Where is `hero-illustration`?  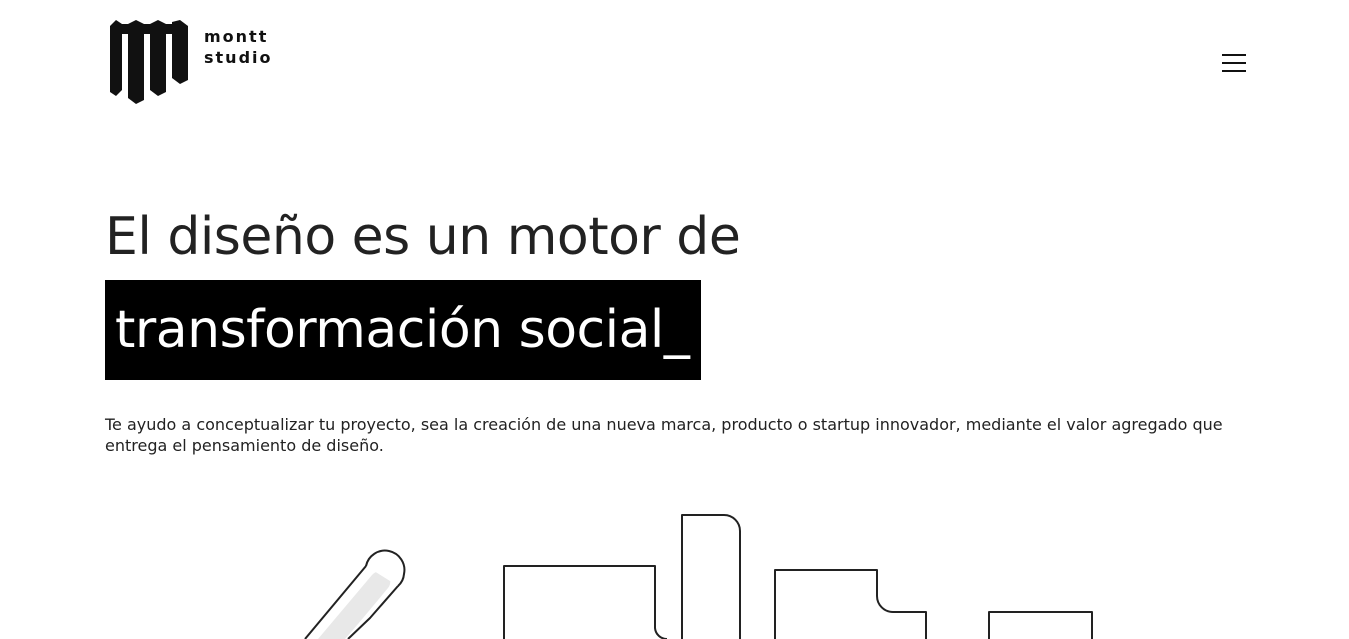
hero-illustration is located at coordinates (698, 576).